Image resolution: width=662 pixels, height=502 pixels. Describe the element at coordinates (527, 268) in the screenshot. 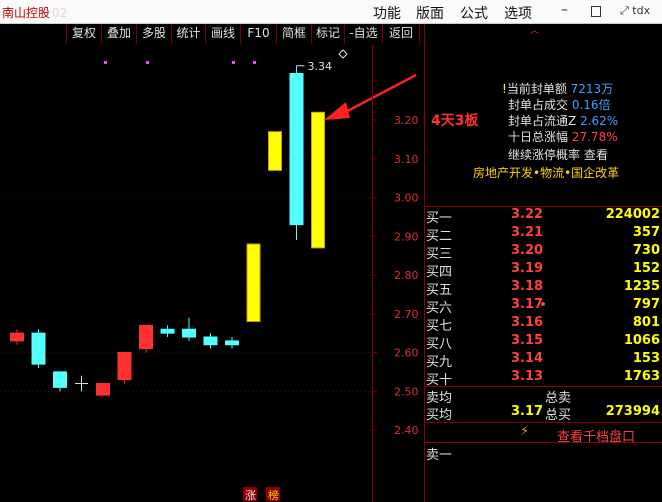

I see `bid-price: 3.19` at that location.